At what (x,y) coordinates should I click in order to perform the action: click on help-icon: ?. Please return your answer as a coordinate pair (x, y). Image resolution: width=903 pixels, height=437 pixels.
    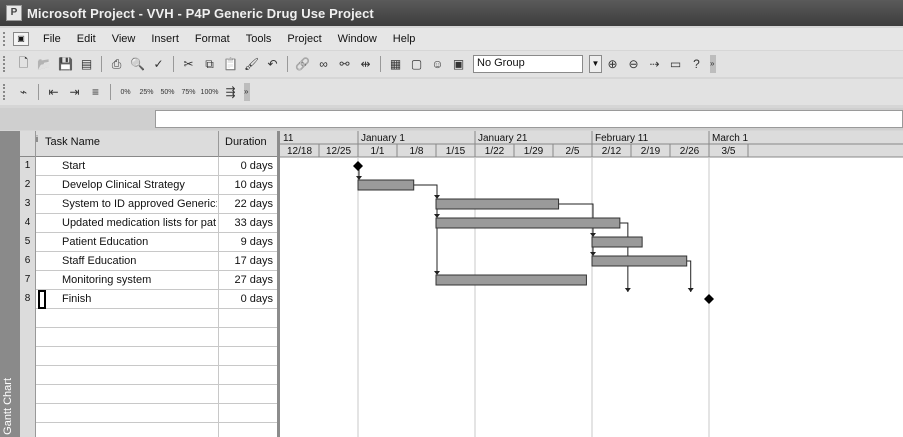
    Looking at the image, I should click on (696, 64).